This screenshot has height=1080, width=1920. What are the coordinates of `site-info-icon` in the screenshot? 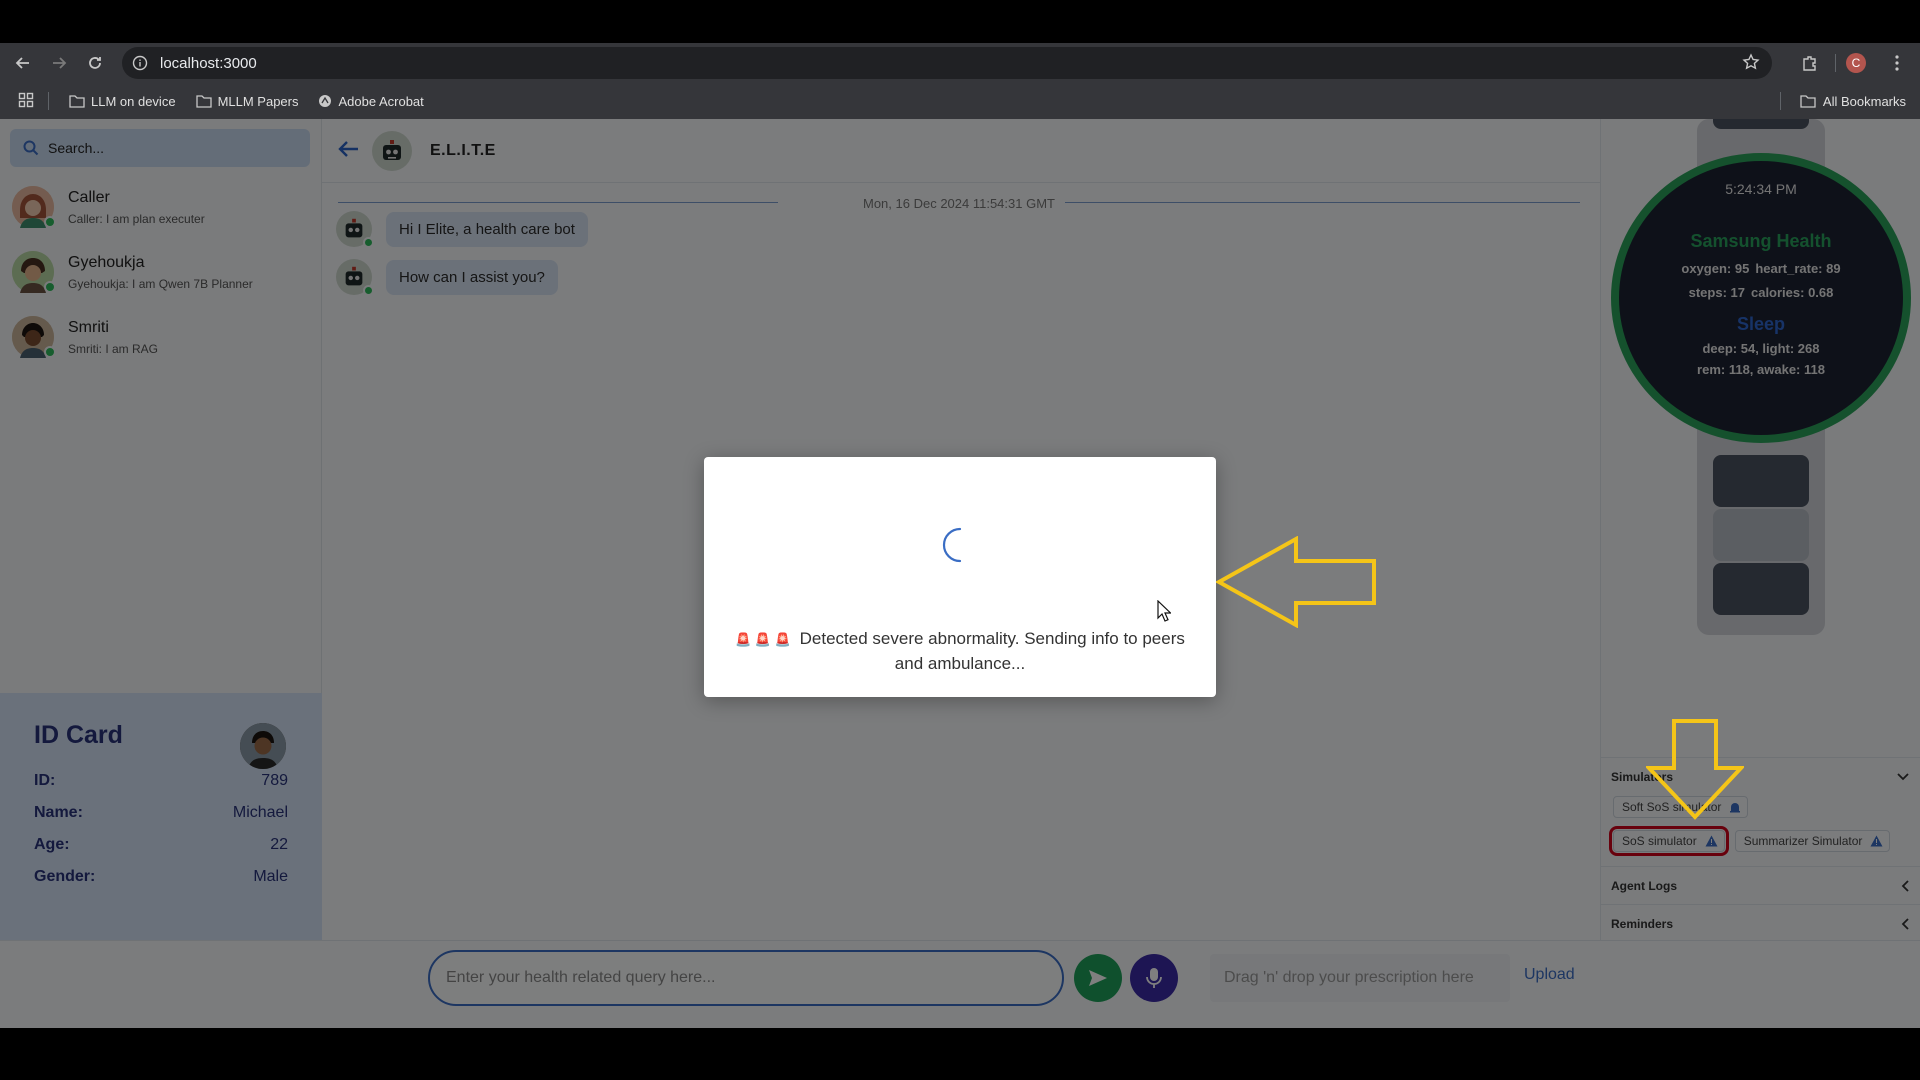 It's located at (140, 63).